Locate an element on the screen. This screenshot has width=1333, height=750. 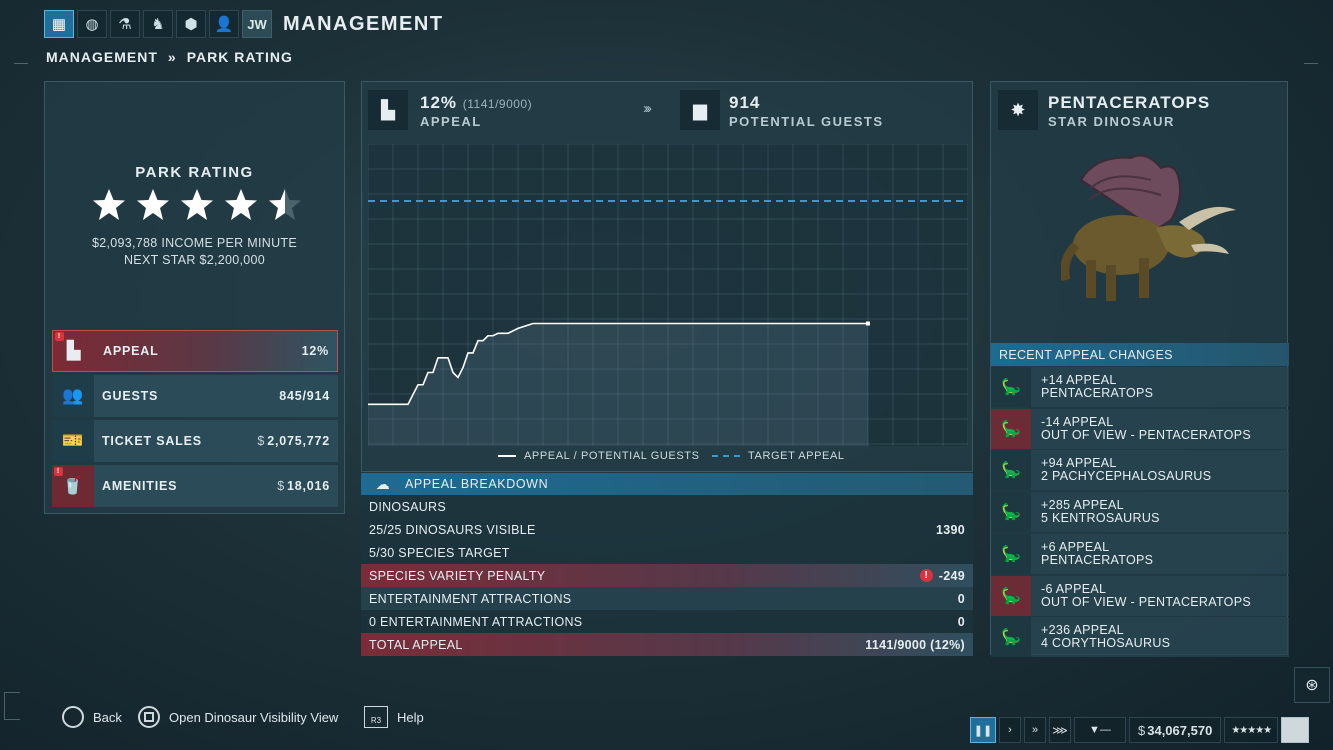
stat-row-amenities: 🥤! AMENITIES $18,016 is located at coordinates (195, 486).